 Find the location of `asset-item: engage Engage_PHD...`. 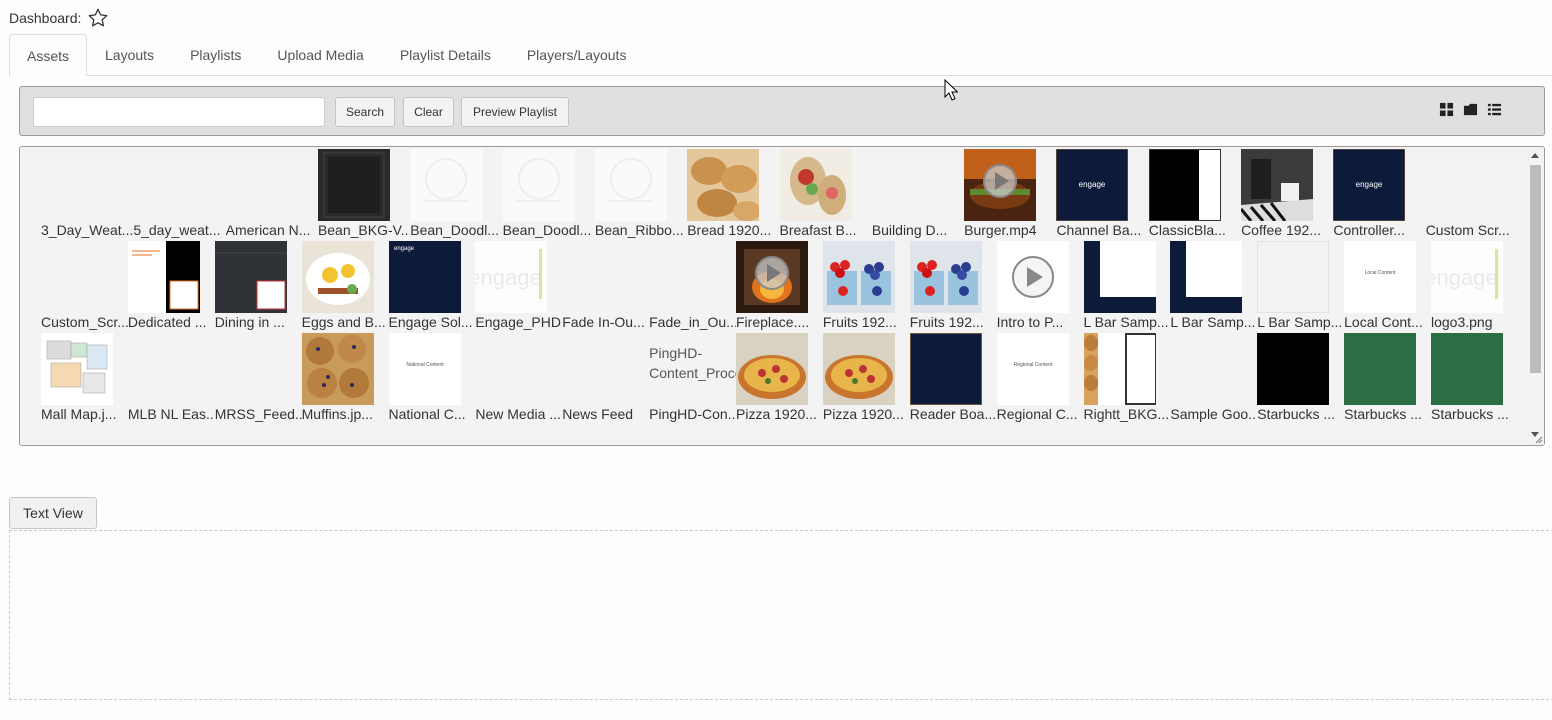

asset-item: engage Engage_PHD... is located at coordinates (518, 285).